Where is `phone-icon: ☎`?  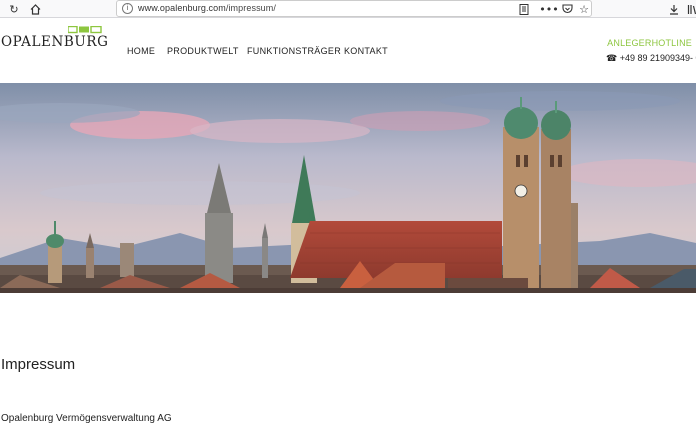
phone-icon: ☎ is located at coordinates (612, 59).